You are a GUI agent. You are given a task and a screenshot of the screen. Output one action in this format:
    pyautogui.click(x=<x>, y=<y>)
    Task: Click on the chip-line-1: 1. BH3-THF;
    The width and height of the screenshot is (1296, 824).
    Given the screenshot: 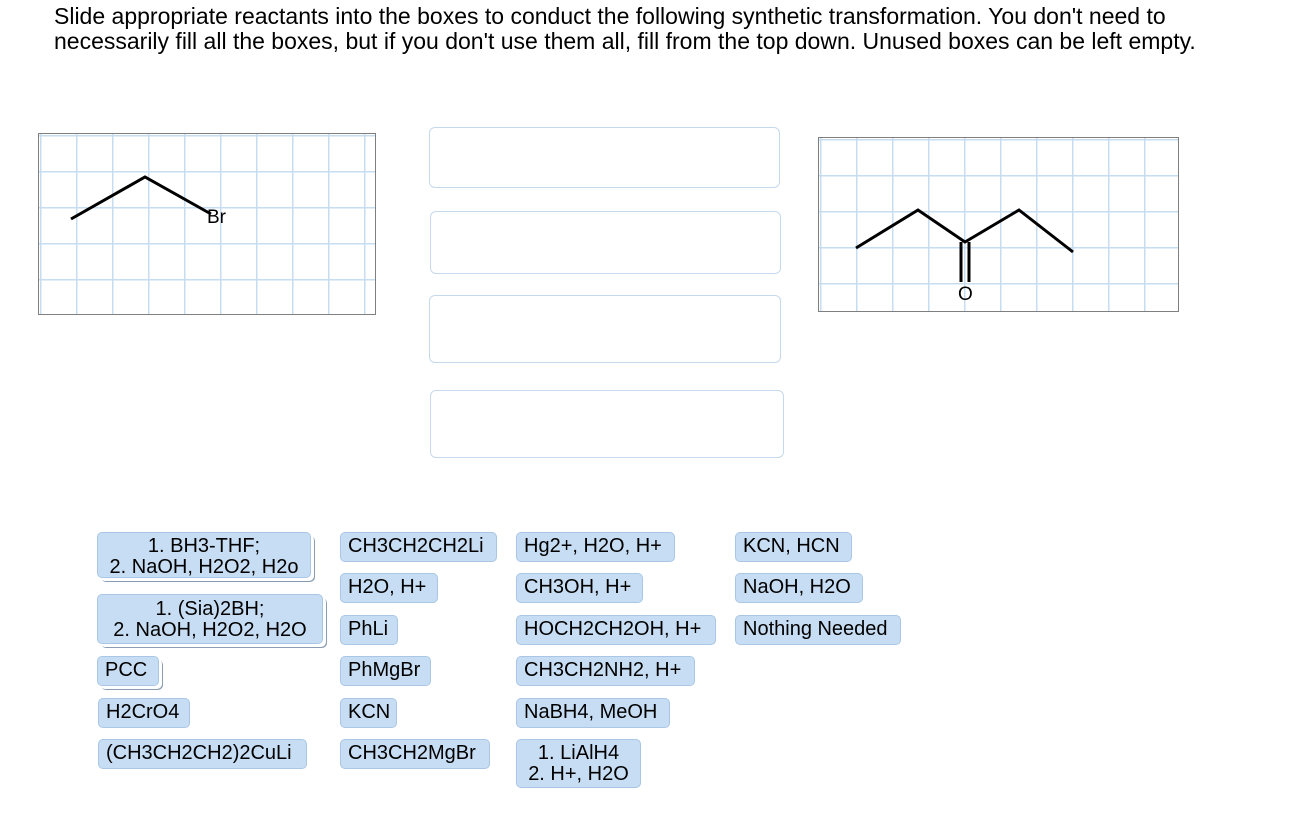 What is the action you would take?
    pyautogui.click(x=204, y=546)
    